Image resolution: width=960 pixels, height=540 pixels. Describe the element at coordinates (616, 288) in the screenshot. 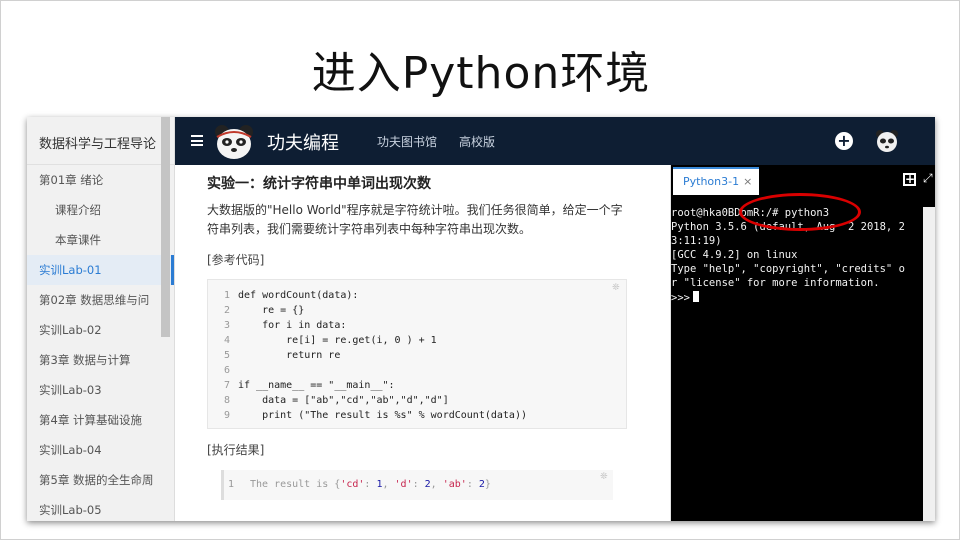

I see `copy-code-icon: ❊` at that location.